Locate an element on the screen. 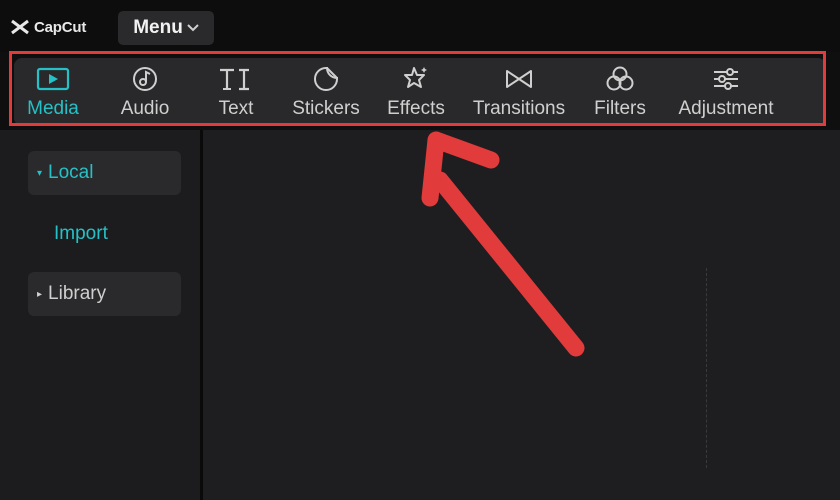 The height and width of the screenshot is (500, 840). tab-effects-label: Effects is located at coordinates (416, 108).